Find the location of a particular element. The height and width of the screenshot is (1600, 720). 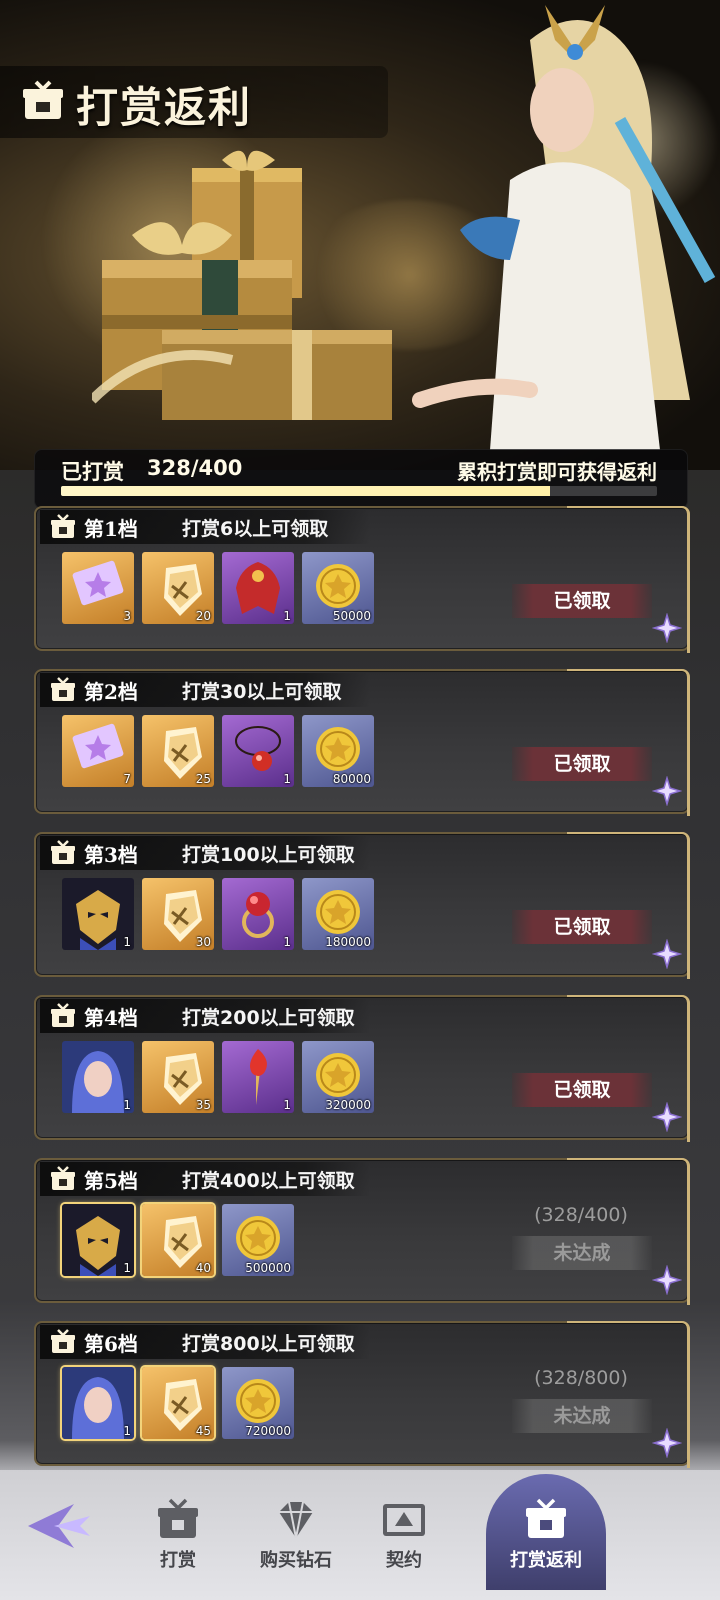

tier-header: 第2档 打赏30以上可领取 is located at coordinates (205, 690).